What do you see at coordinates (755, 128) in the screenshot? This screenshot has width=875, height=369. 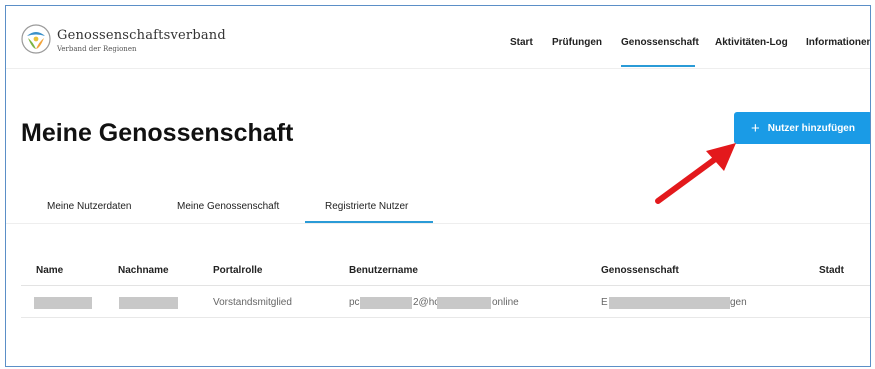 I see `plus-icon: +` at bounding box center [755, 128].